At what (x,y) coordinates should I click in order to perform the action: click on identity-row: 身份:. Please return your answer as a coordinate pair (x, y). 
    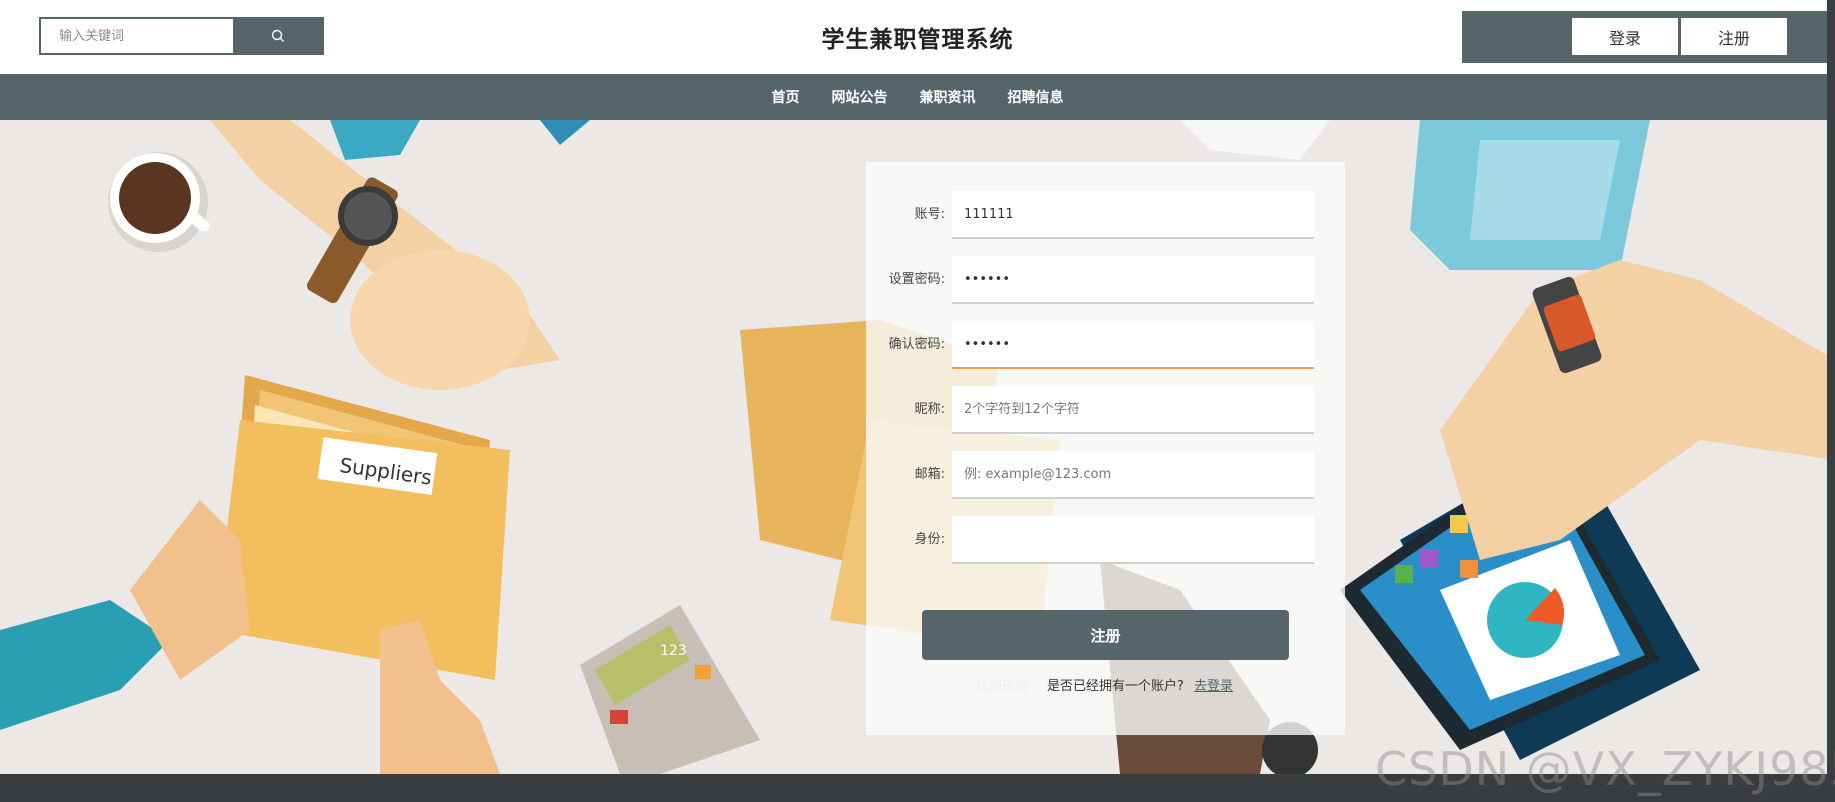
    Looking at the image, I should click on (1105, 540).